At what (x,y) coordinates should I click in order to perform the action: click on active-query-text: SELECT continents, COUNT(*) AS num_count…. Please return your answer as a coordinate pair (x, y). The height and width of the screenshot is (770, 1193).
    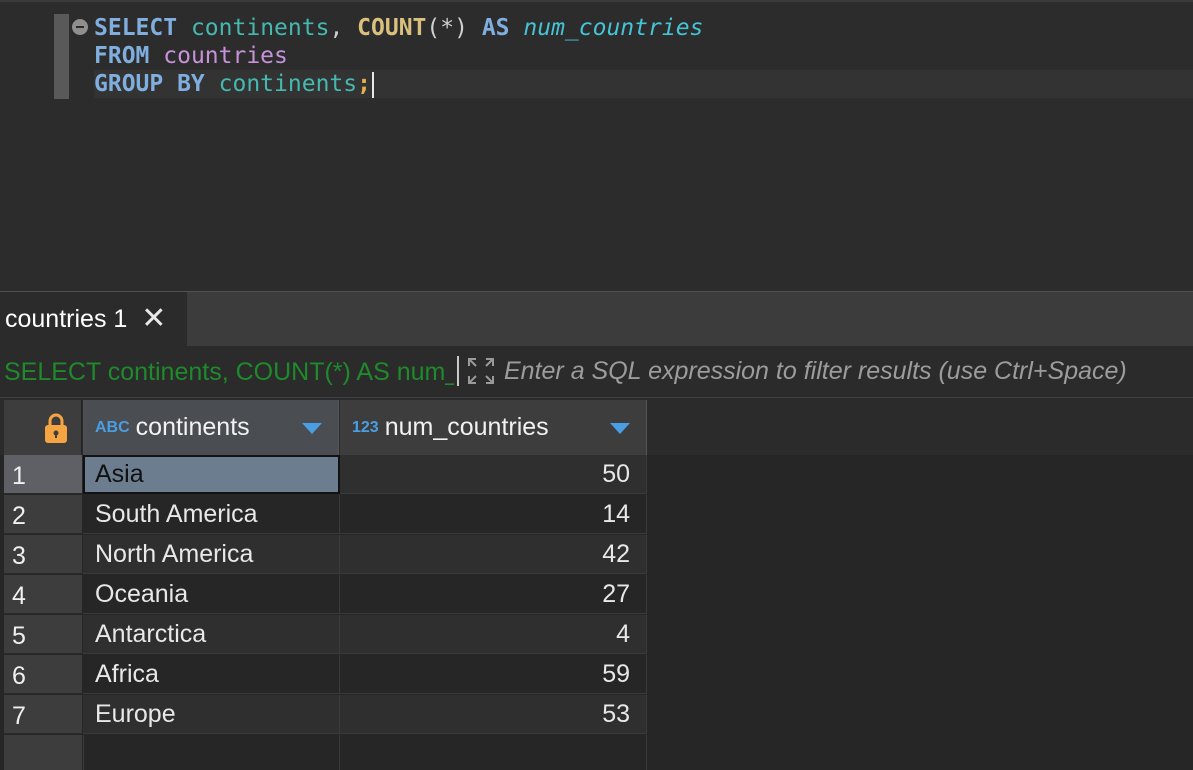
    Looking at the image, I should click on (229, 372).